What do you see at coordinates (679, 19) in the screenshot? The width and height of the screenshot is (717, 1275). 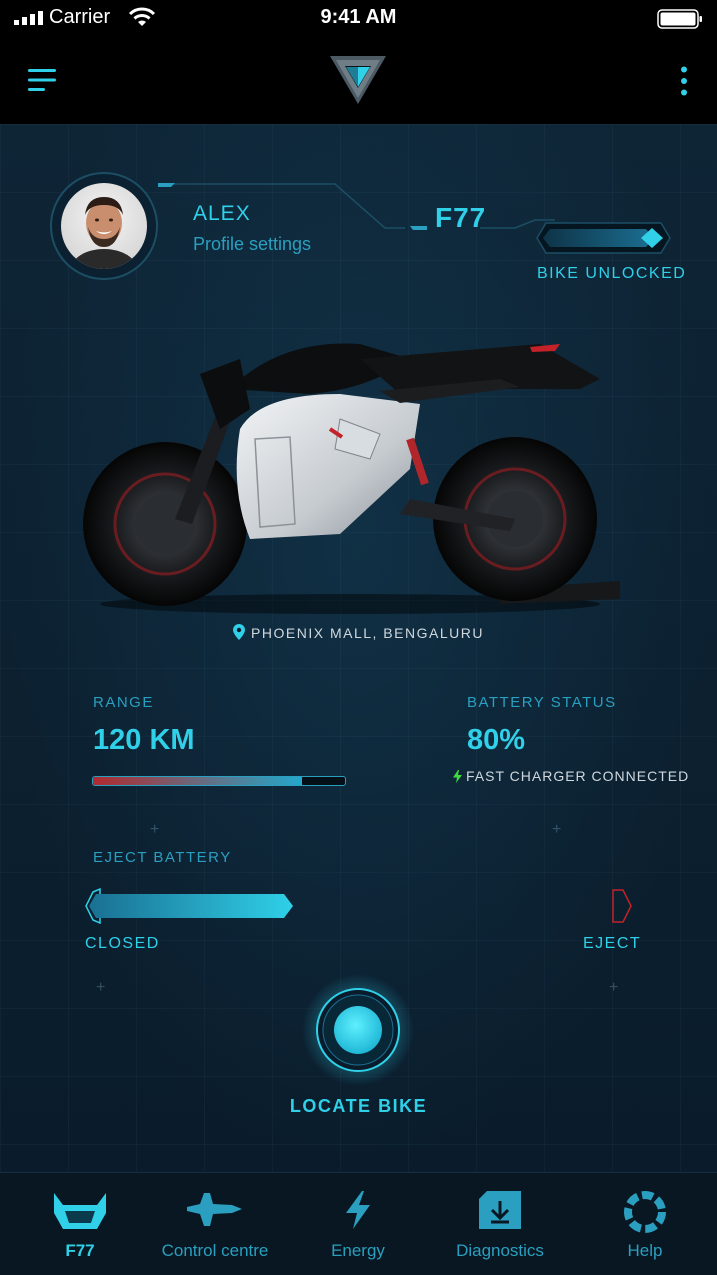 I see `battery-icon` at bounding box center [679, 19].